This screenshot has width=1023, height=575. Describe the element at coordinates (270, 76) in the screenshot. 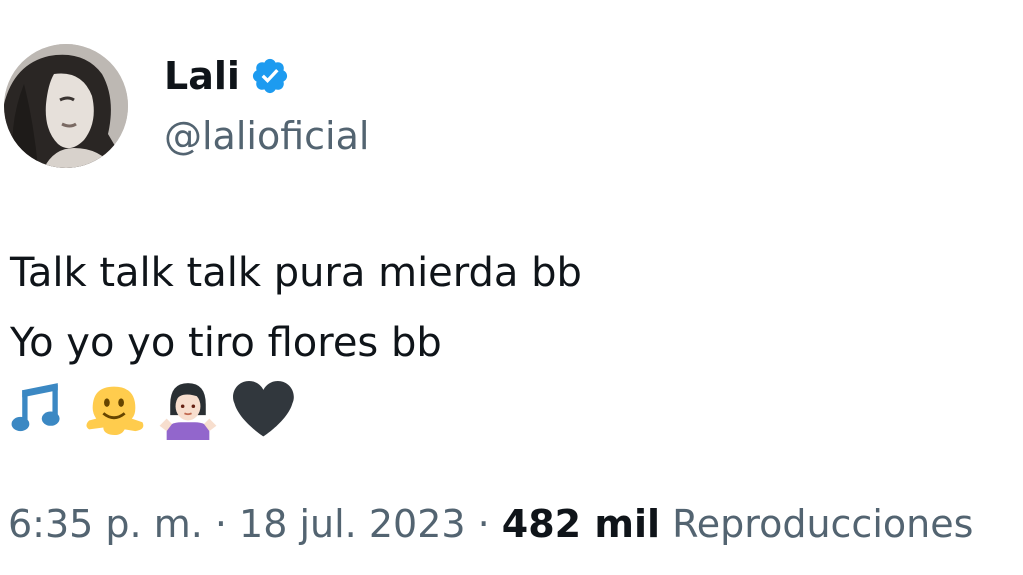

I see `verified-badge-icon` at that location.